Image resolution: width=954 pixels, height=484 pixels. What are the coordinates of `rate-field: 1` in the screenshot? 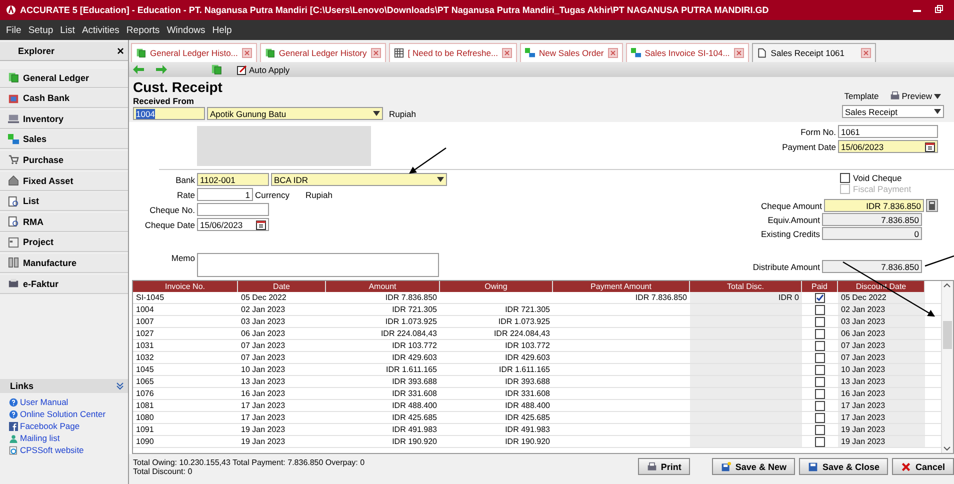 It's located at (225, 194).